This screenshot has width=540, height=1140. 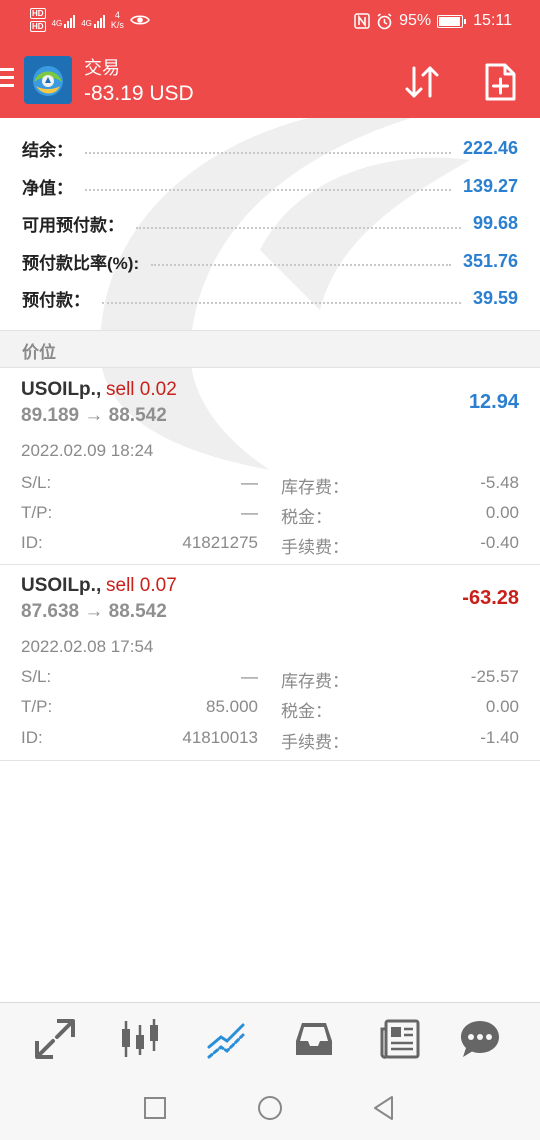 What do you see at coordinates (499, 482) in the screenshot?
I see `swap-value: -5.48` at bounding box center [499, 482].